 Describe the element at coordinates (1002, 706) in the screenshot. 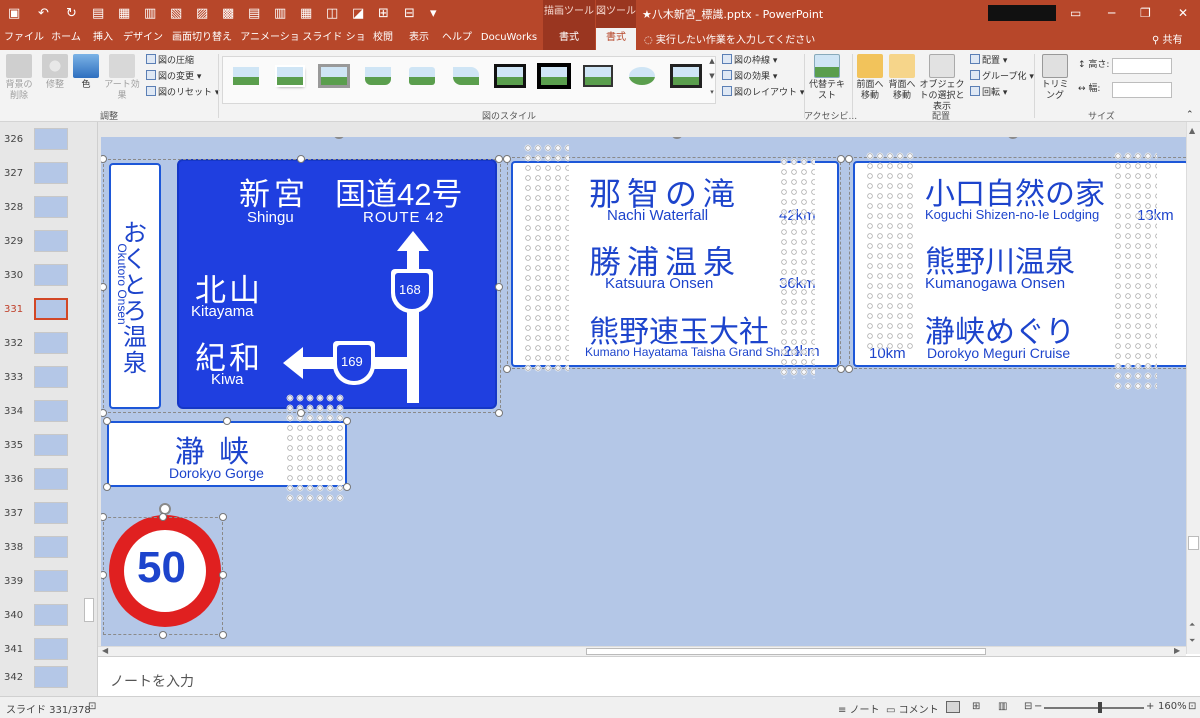

I see `reading-view-icon: ▥` at that location.